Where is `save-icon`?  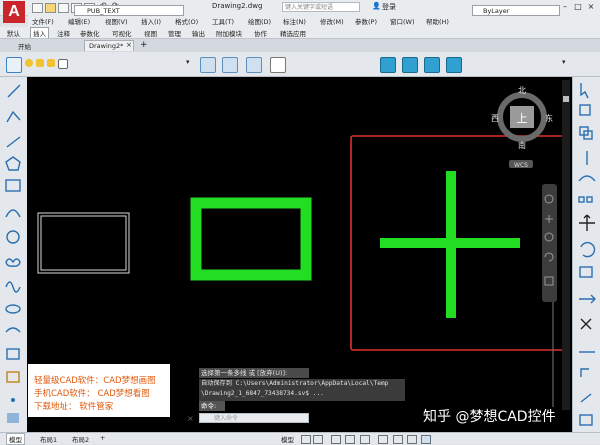 save-icon is located at coordinates (63, 8).